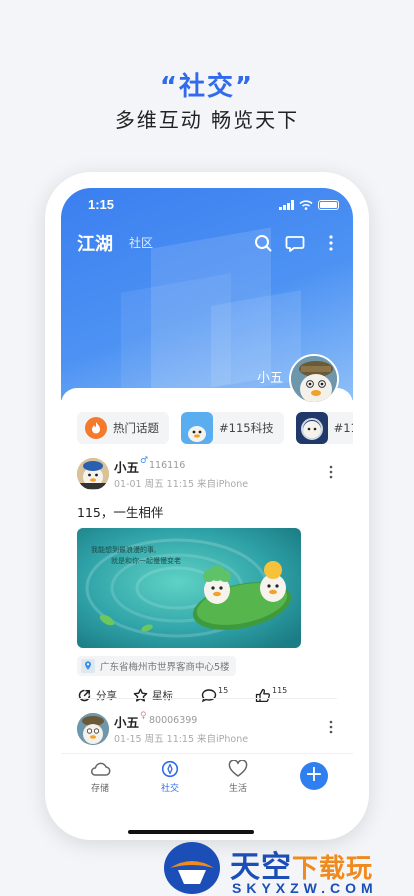 This screenshot has width=414, height=896. Describe the element at coordinates (143, 716) in the screenshot. I see `gender-female-icon: ♀` at that location.